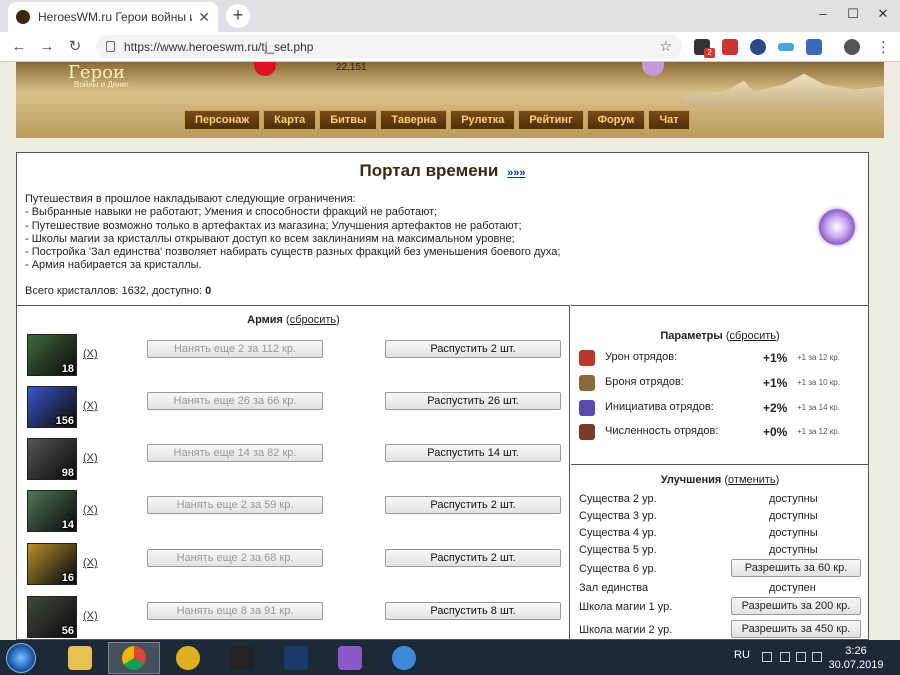 This screenshot has height=675, width=900. What do you see at coordinates (47, 47) in the screenshot?
I see `forward-icon: →` at bounding box center [47, 47].